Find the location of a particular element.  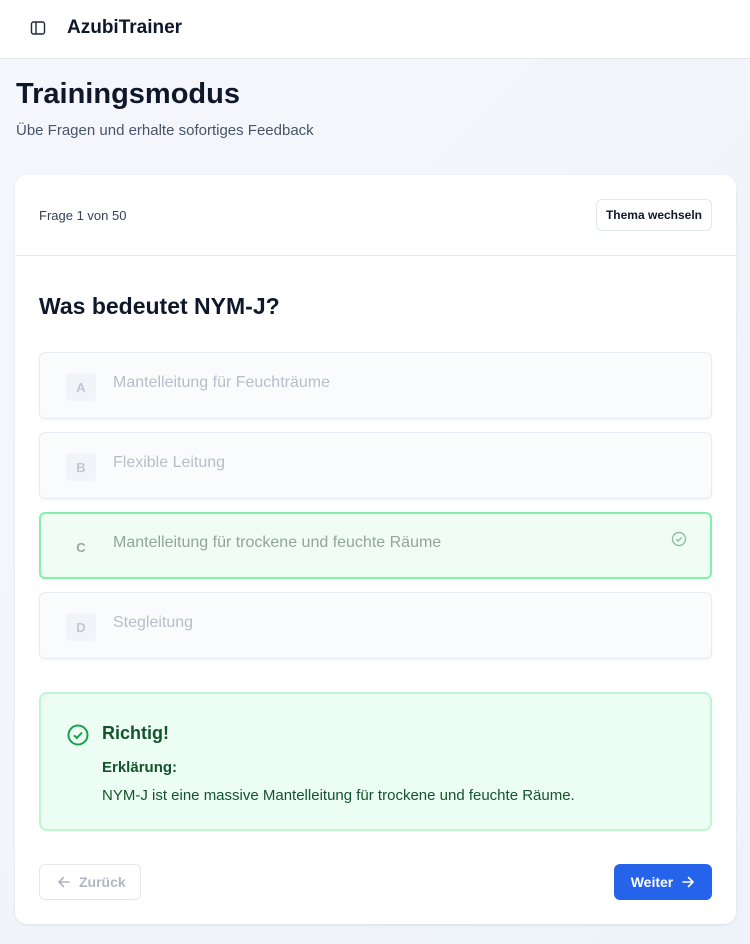

page-title: Trainingsmodus is located at coordinates (128, 94).